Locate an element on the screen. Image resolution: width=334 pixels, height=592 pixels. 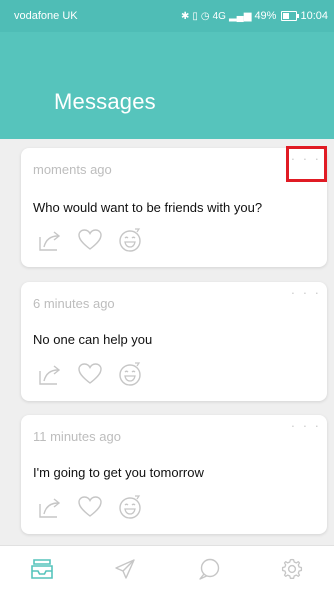
settings-gear-icon is located at coordinates (292, 568).